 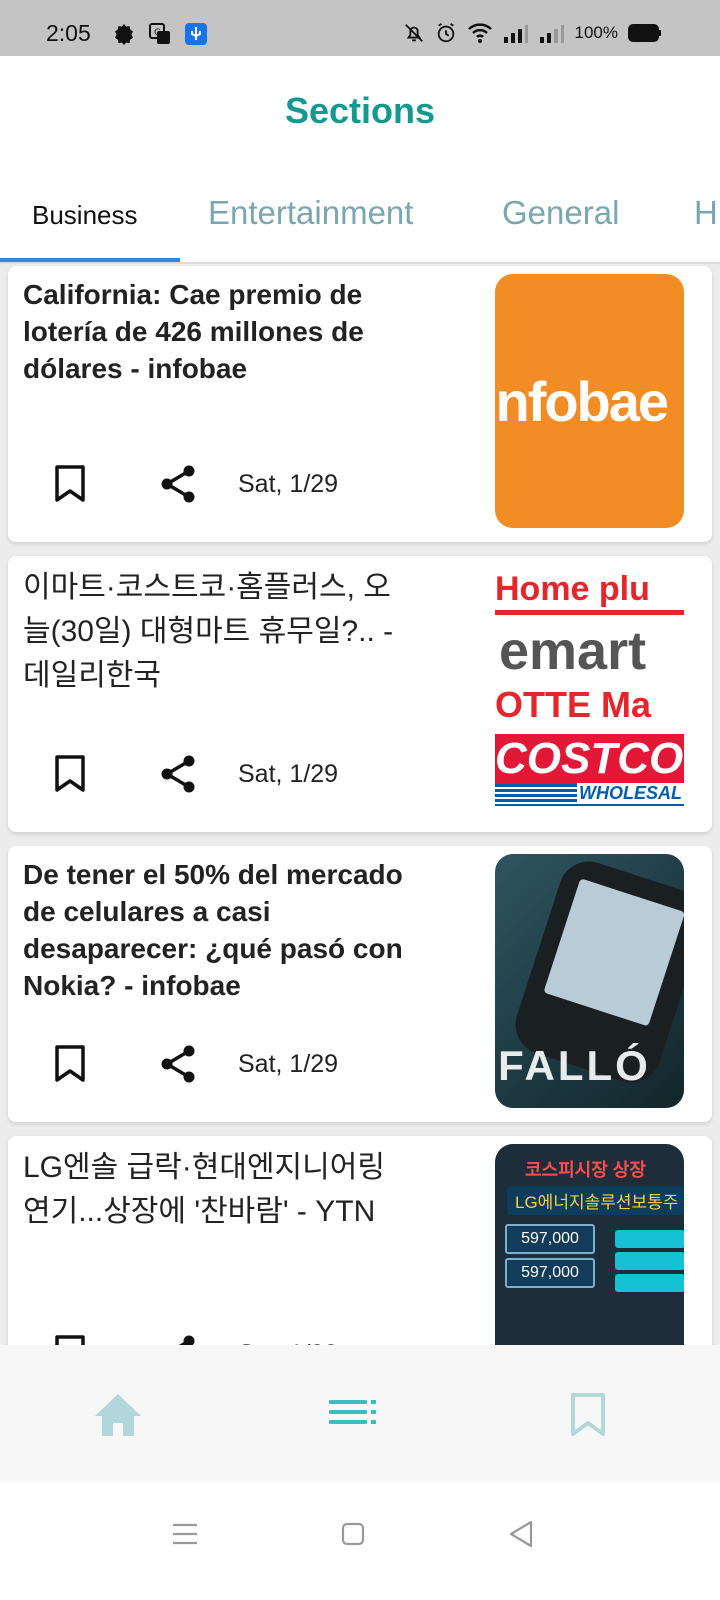 What do you see at coordinates (213, 1190) in the screenshot?
I see `article-title: LG엔솔 급락·현대엔지니어링 연기...상장에 '찬바람' - YTN` at bounding box center [213, 1190].